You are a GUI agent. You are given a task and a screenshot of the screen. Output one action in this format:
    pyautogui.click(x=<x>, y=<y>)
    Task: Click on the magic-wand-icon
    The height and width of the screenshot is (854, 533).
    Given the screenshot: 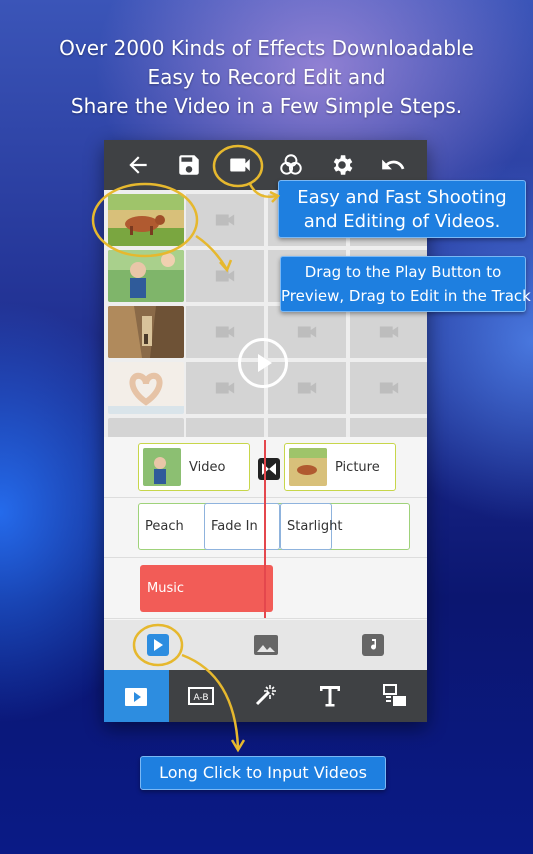 What is the action you would take?
    pyautogui.click(x=266, y=695)
    